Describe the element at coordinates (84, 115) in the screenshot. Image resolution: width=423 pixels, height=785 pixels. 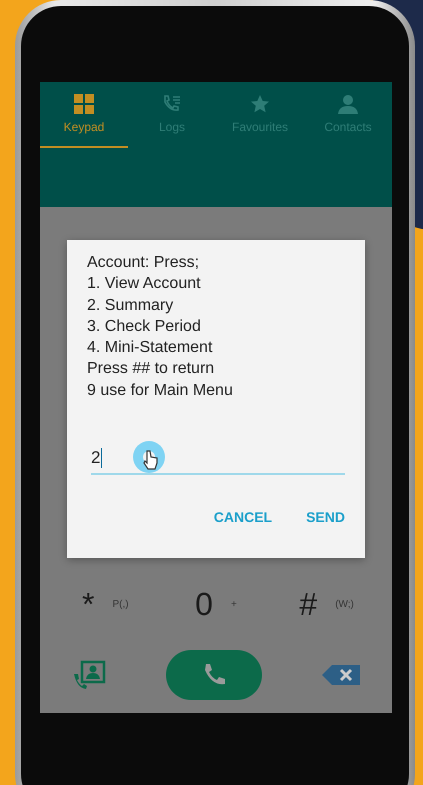
I see `tab: Keypad` at that location.